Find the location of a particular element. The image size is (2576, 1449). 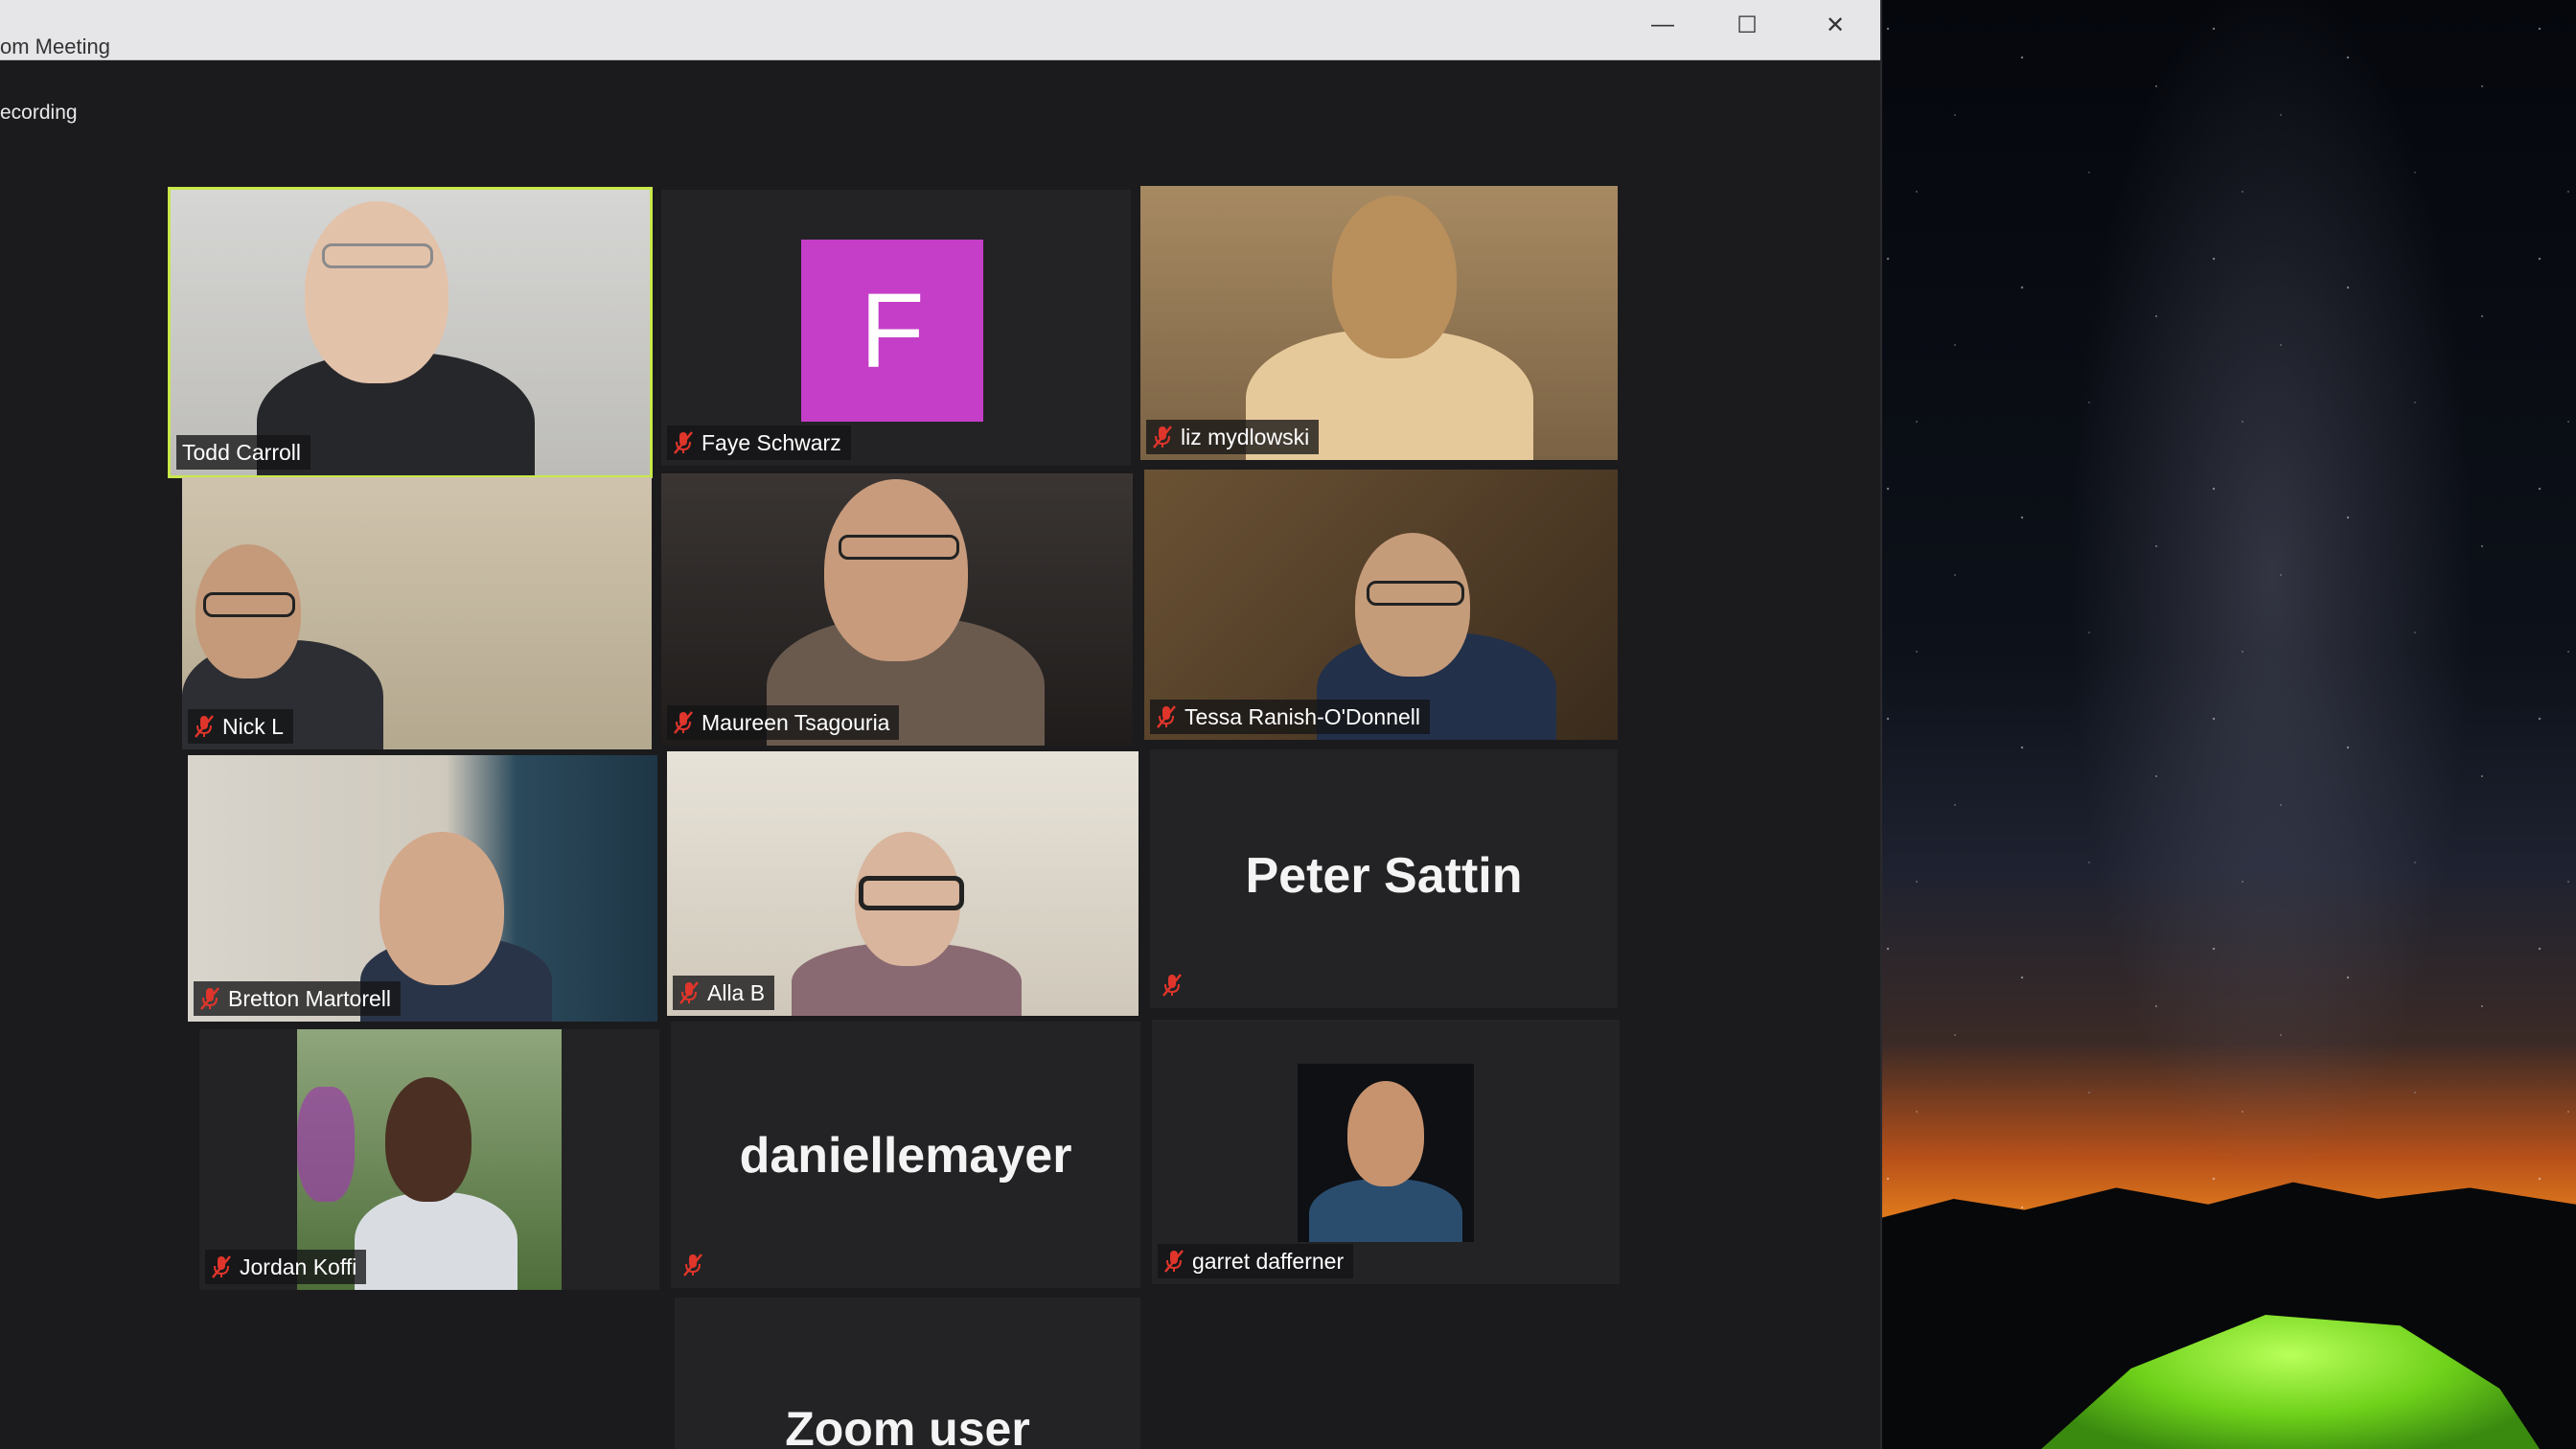

participant-name: Tessa Ranish-O'Donnell is located at coordinates (1302, 716).